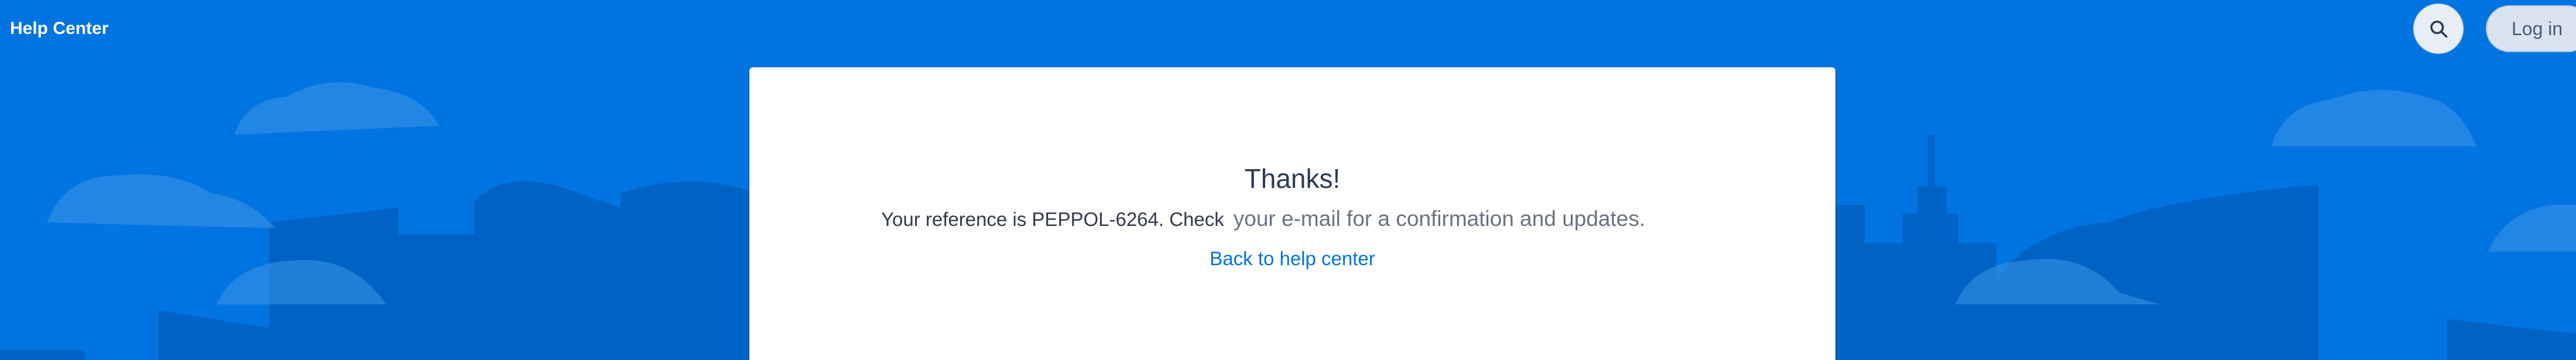 The width and height of the screenshot is (2576, 360). What do you see at coordinates (2531, 28) in the screenshot?
I see `login-button: Log in` at bounding box center [2531, 28].